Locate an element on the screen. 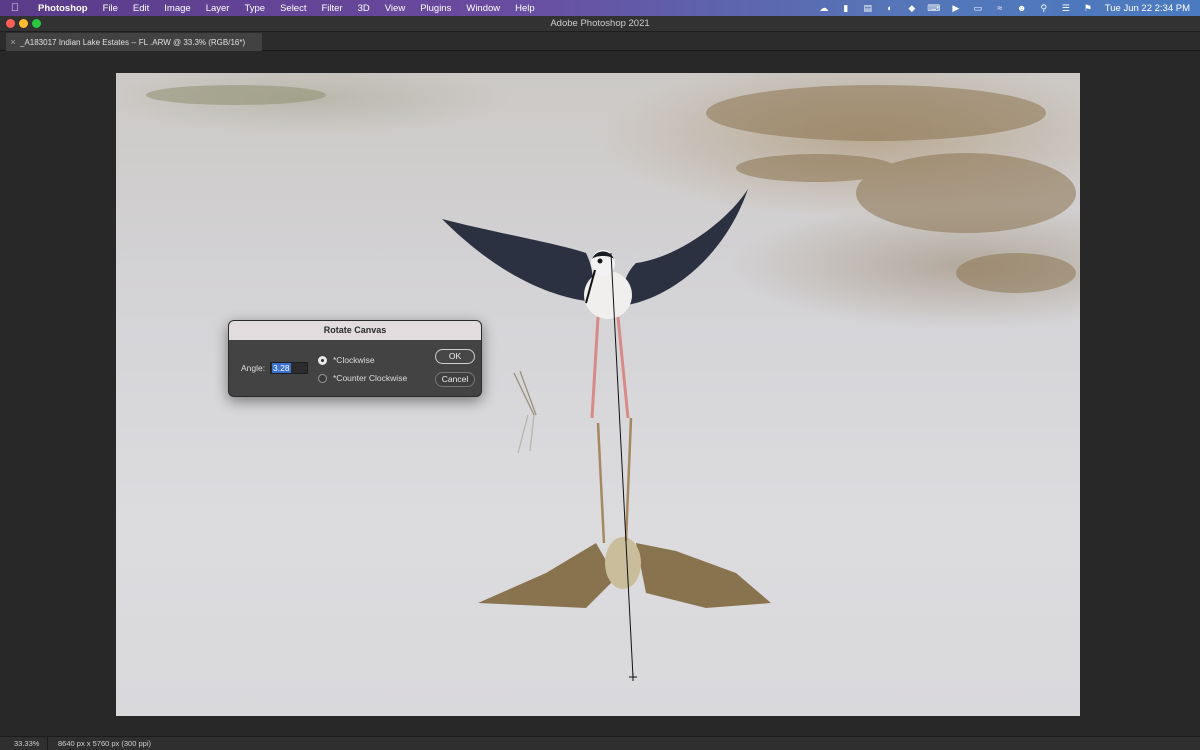 This screenshot has width=1200, height=750. app-title-bar: Adobe Photoshop 2021 is located at coordinates (600, 24).